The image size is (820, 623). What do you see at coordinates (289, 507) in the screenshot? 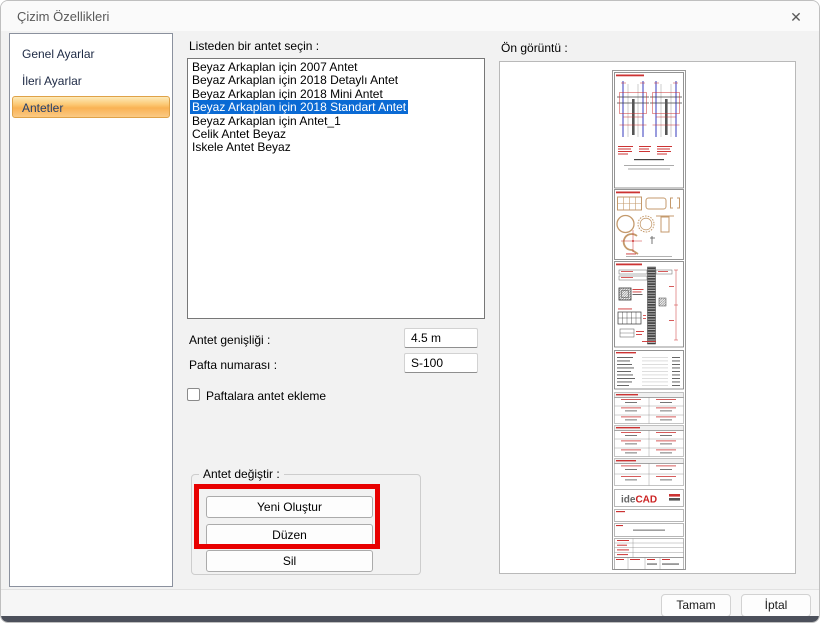
I see `create-new-button: Yeni Oluştur` at bounding box center [289, 507].